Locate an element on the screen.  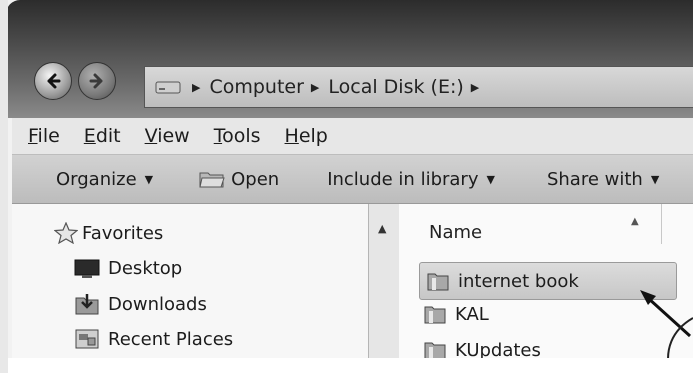
sidebar-item-downloads: Downloads is located at coordinates (140, 304).